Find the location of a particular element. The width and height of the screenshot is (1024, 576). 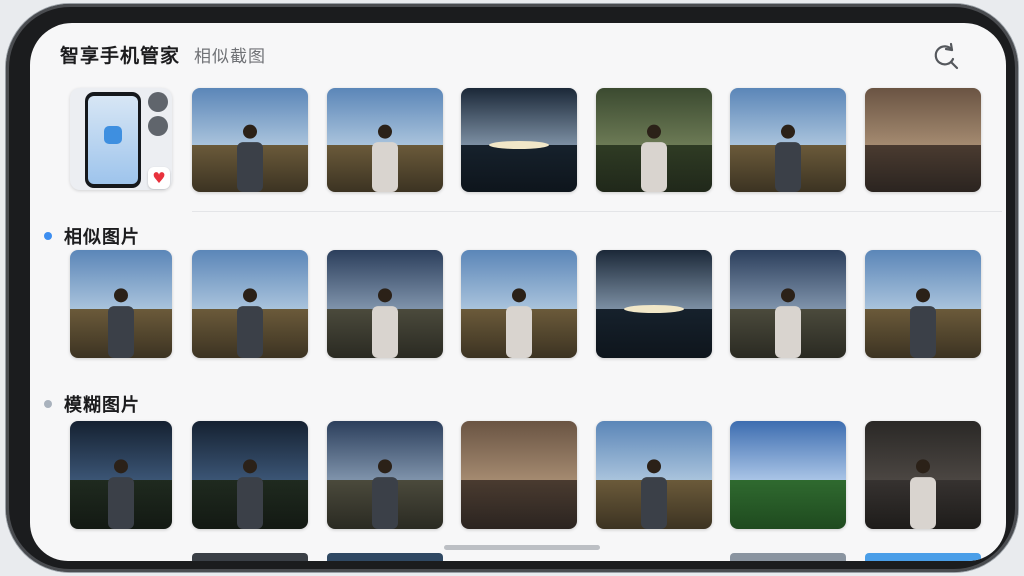

photo-tile-fisheye-lake is located at coordinates (654, 304).